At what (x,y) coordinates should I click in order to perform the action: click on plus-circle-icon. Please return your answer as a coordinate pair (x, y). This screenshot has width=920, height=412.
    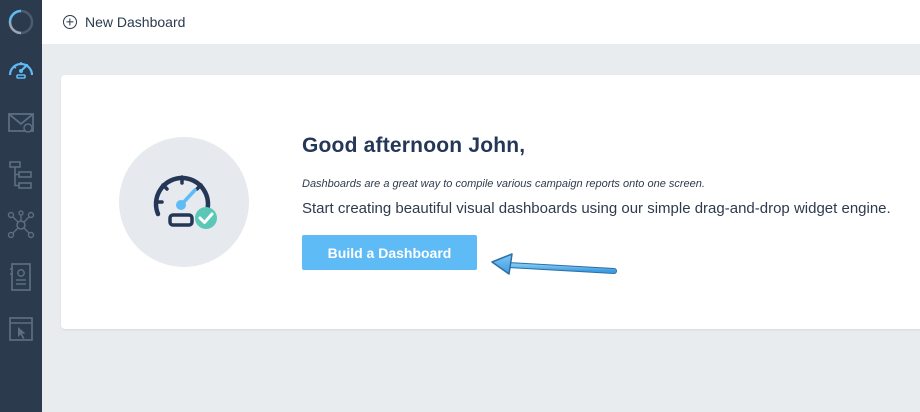
    Looking at the image, I should click on (70, 22).